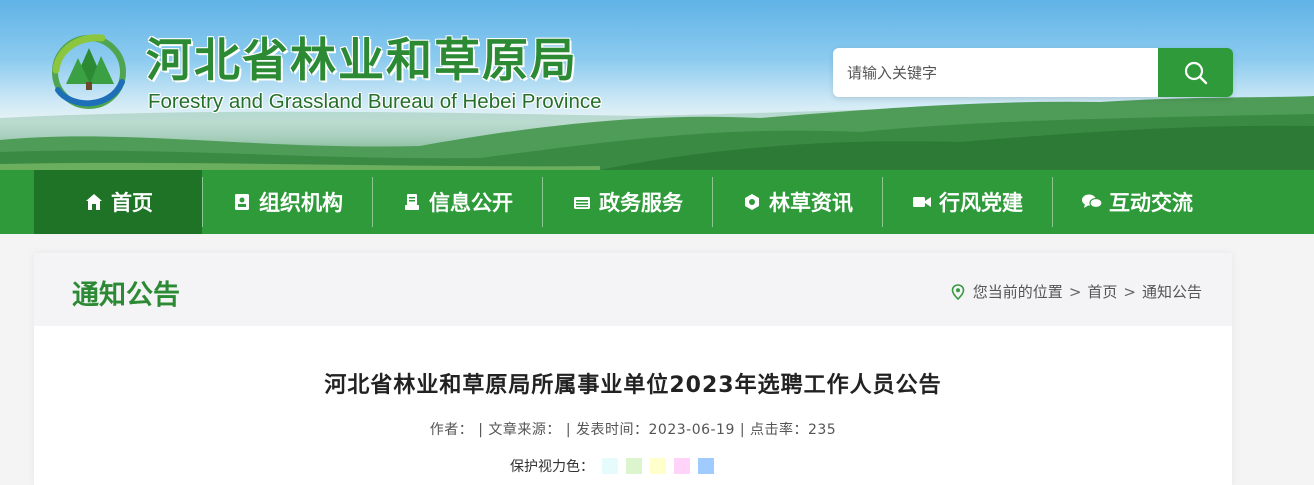  I want to click on service-icon, so click(582, 202).